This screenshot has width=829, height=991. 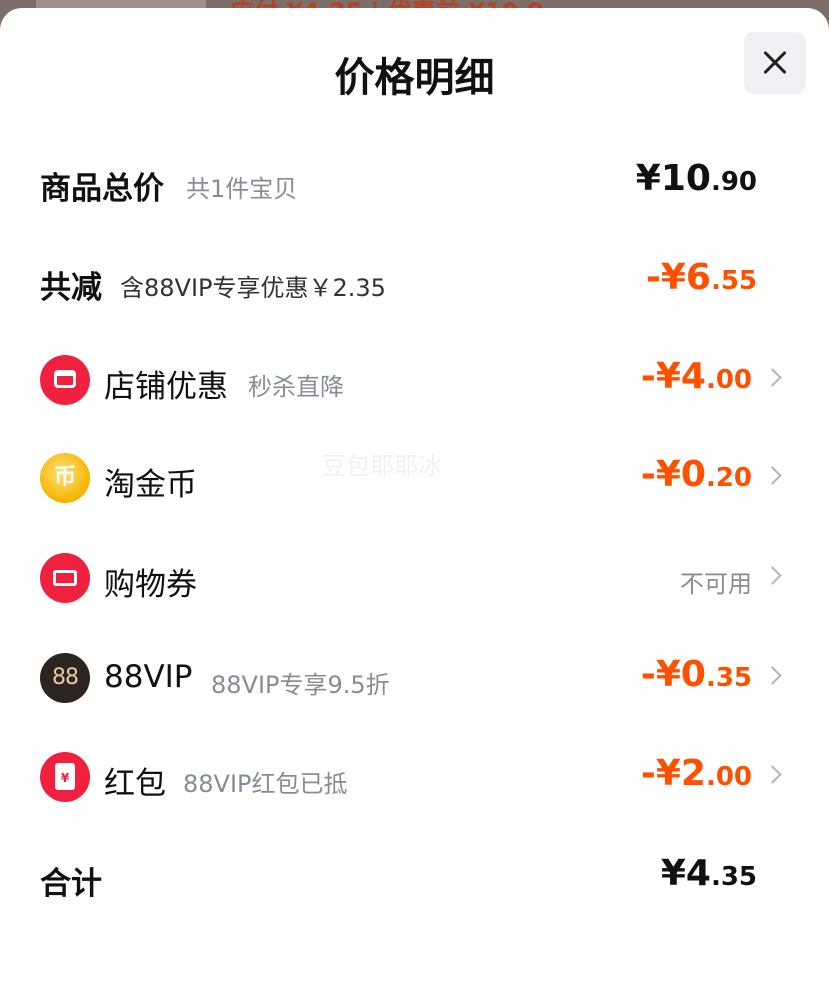 I want to click on red-packet-note: 88VIP红包已抵, so click(x=265, y=784).